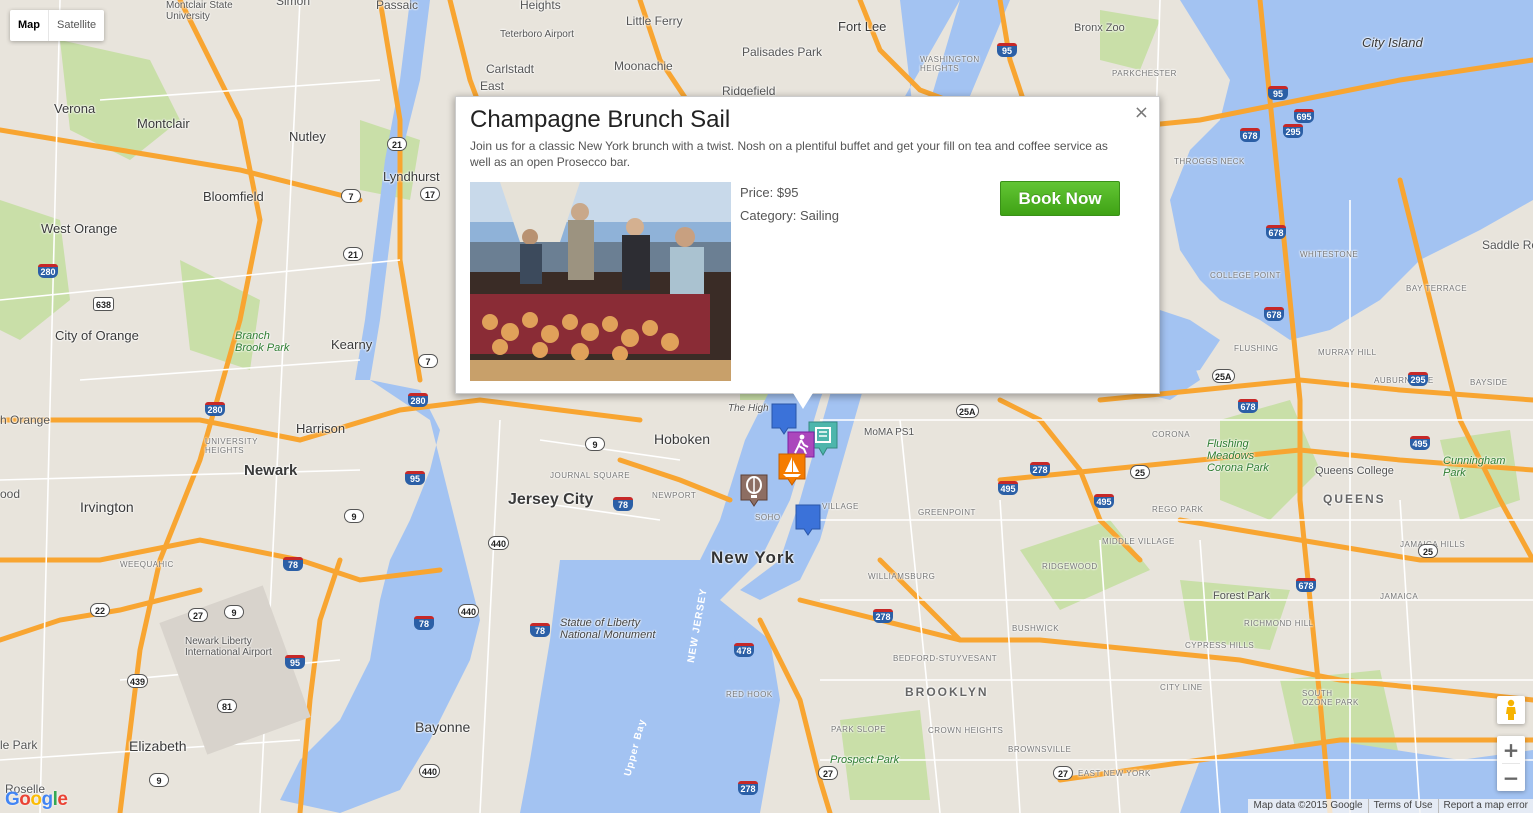 The width and height of the screenshot is (1533, 813). I want to click on shield-i478: 478, so click(744, 650).